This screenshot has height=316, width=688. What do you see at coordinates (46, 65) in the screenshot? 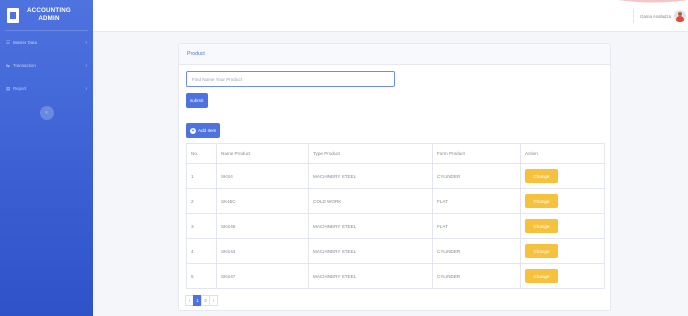
I see `sidebar-item-transaction: ⇆ Transaction ›` at bounding box center [46, 65].